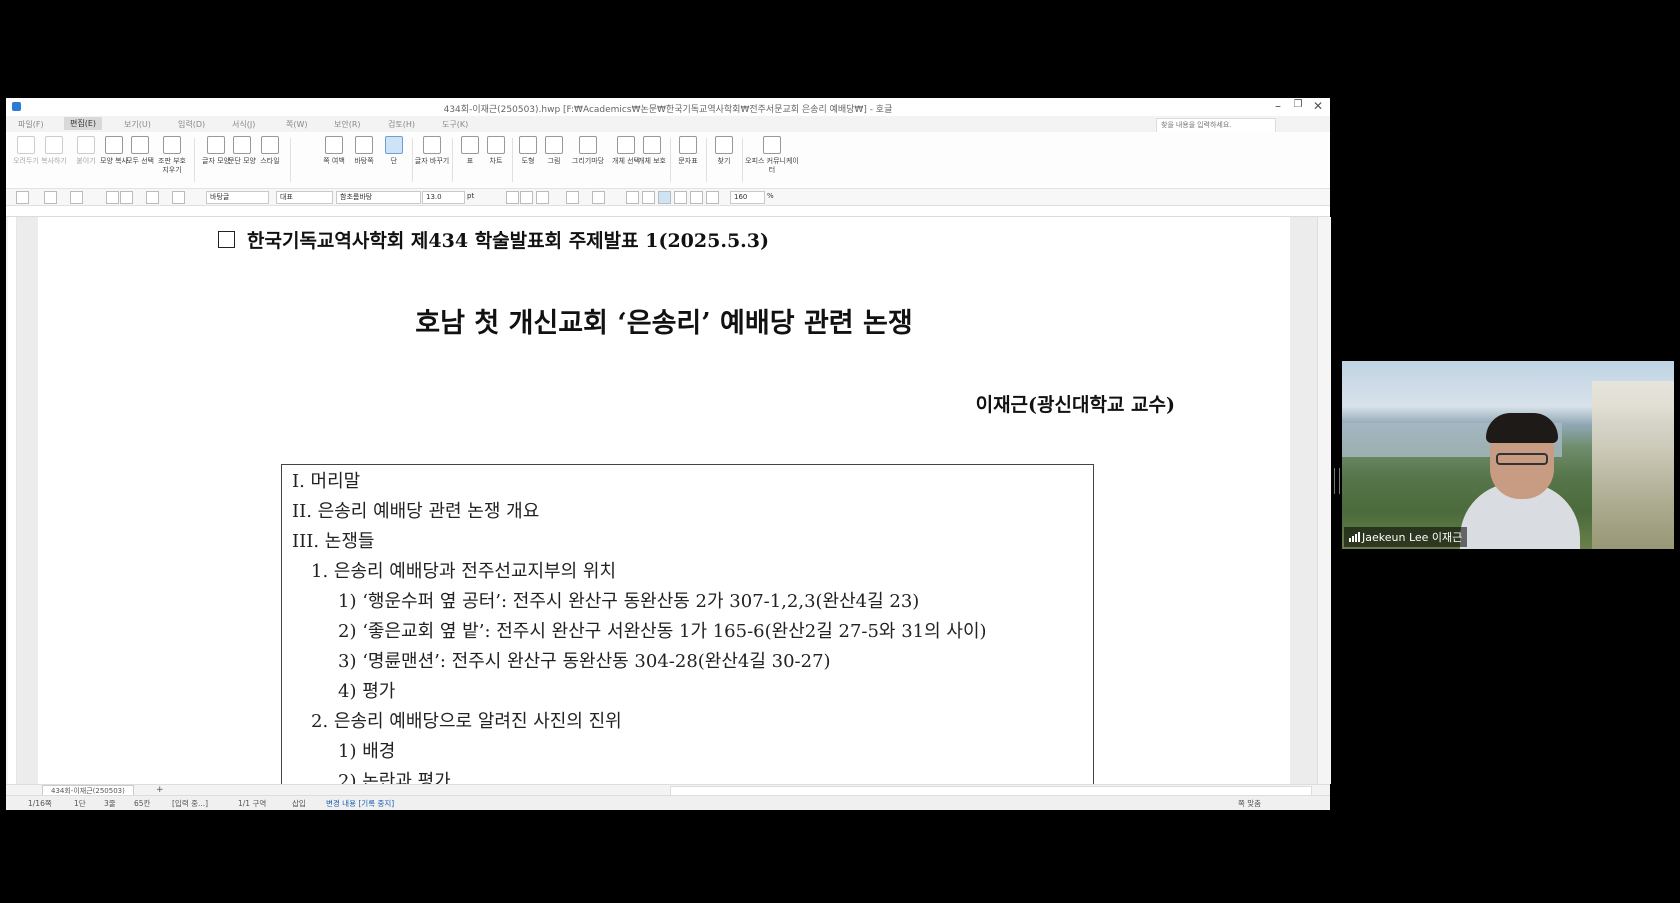 The width and height of the screenshot is (1680, 903). Describe the element at coordinates (466, 721) in the screenshot. I see `toc-item: 2. 은송리 예배당으로 알려진 사진의 진위` at that location.